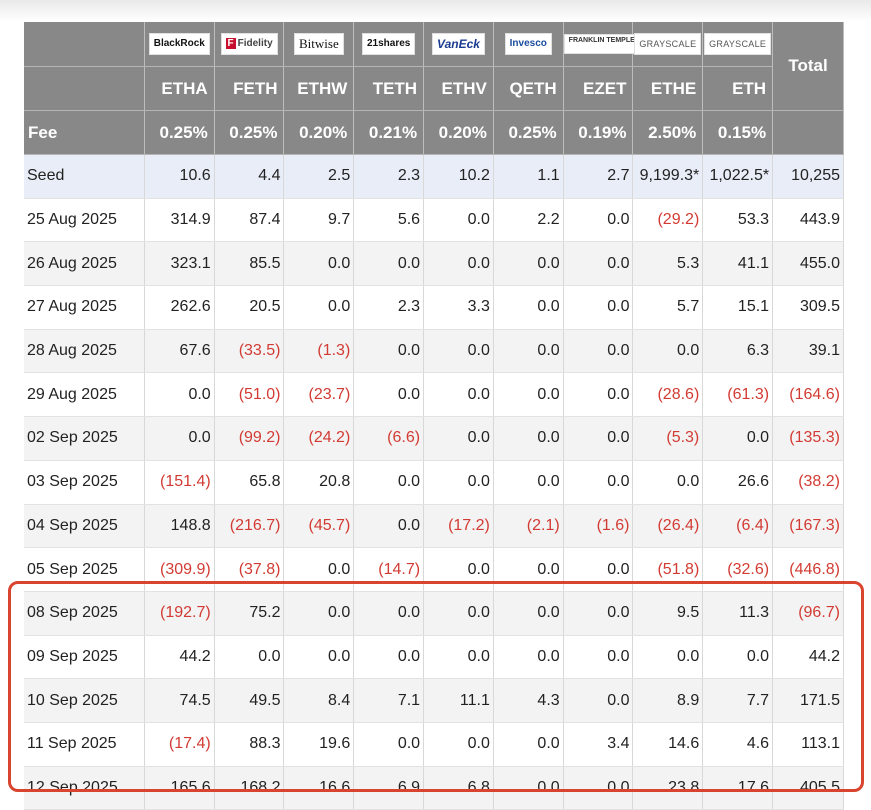 The image size is (871, 810). Describe the element at coordinates (319, 744) in the screenshot. I see `flow-cell: 19.6` at that location.